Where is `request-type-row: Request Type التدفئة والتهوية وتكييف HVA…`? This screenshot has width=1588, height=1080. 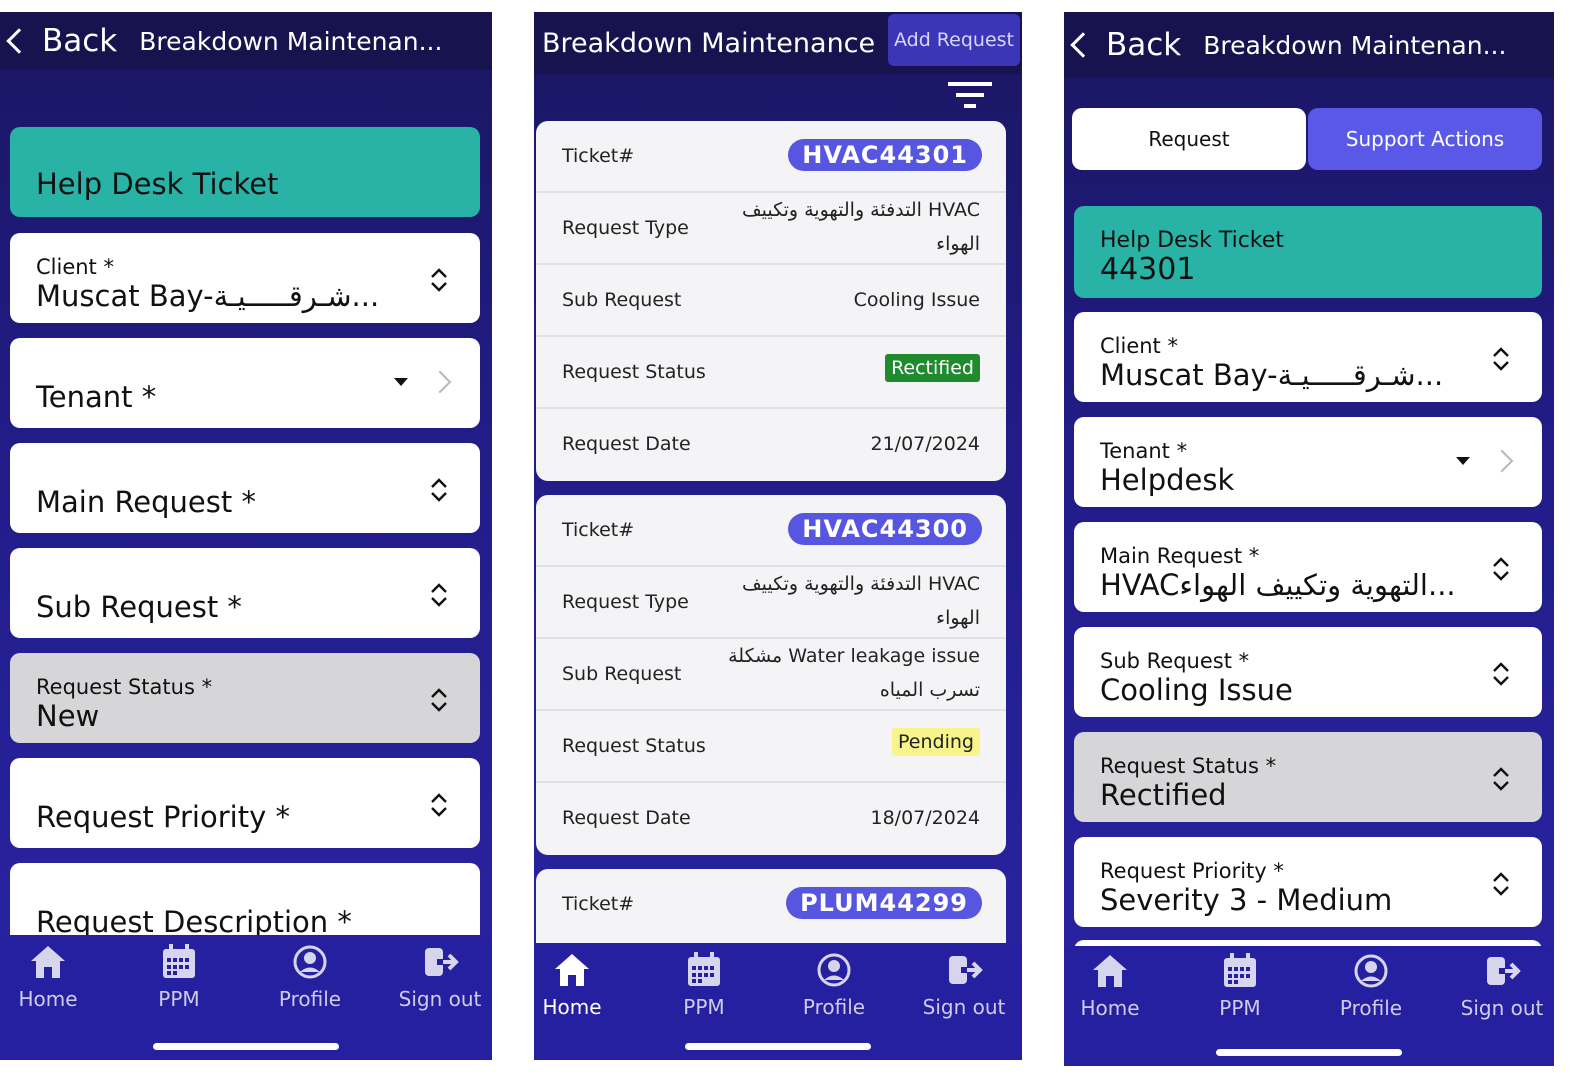
request-type-row: Request Type التدفئة والتهوية وتكييف HVA… is located at coordinates (771, 229).